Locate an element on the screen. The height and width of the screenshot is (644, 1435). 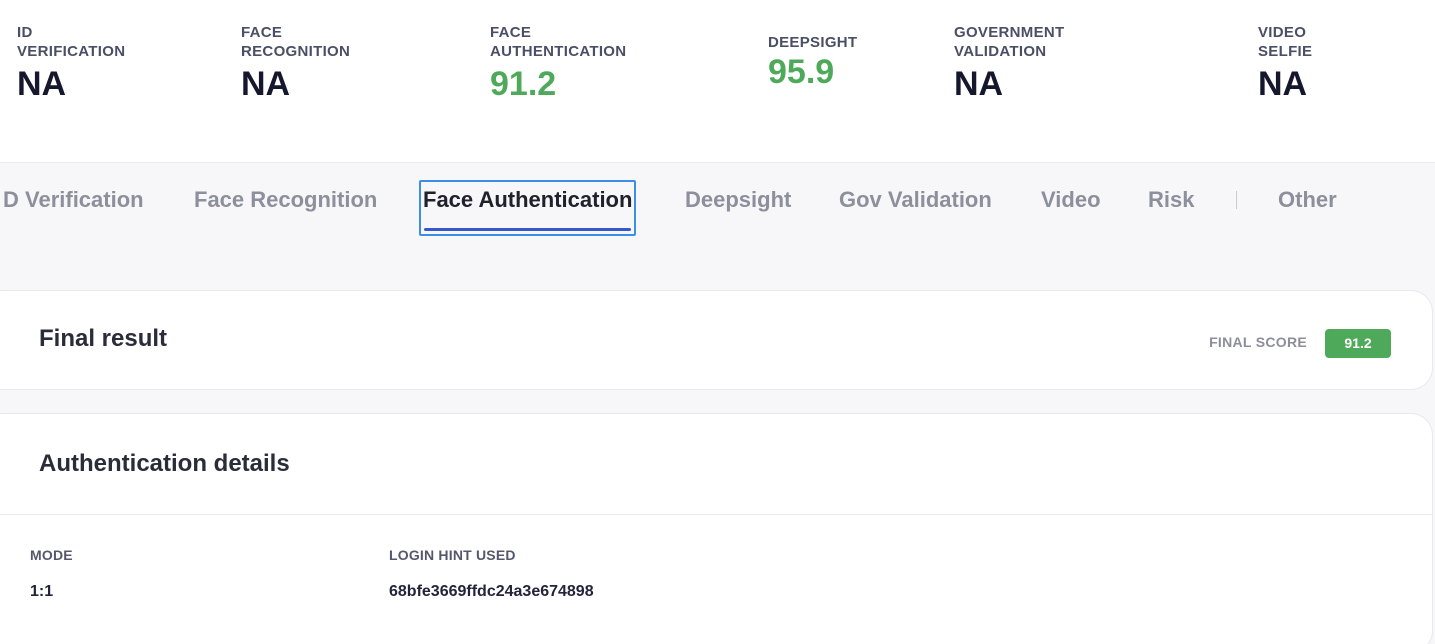
score-label-line2: VALIDATION is located at coordinates (1000, 51).